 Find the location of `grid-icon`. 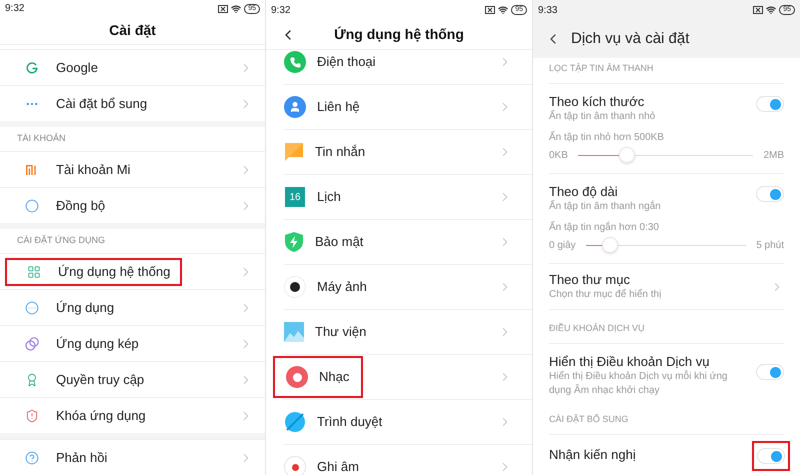

grid-icon is located at coordinates (34, 271).